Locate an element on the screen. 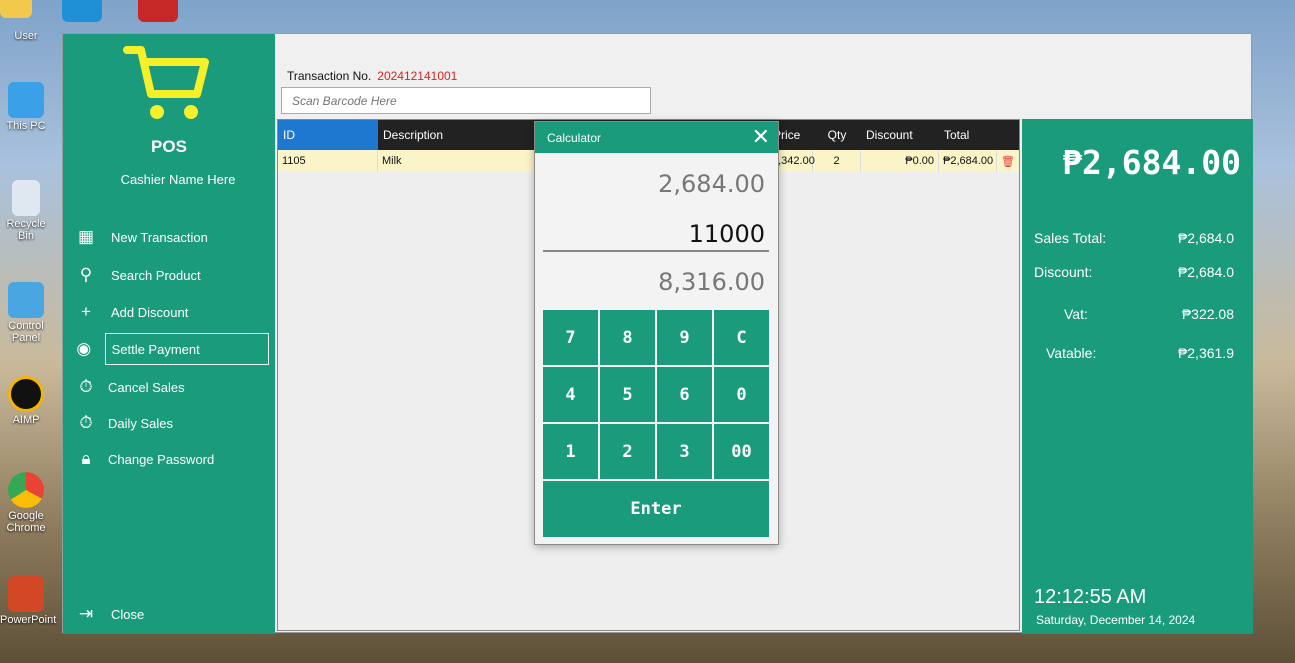 This screenshot has width=1295, height=663. desktop-icon-aimp: AIMP is located at coordinates (26, 401).